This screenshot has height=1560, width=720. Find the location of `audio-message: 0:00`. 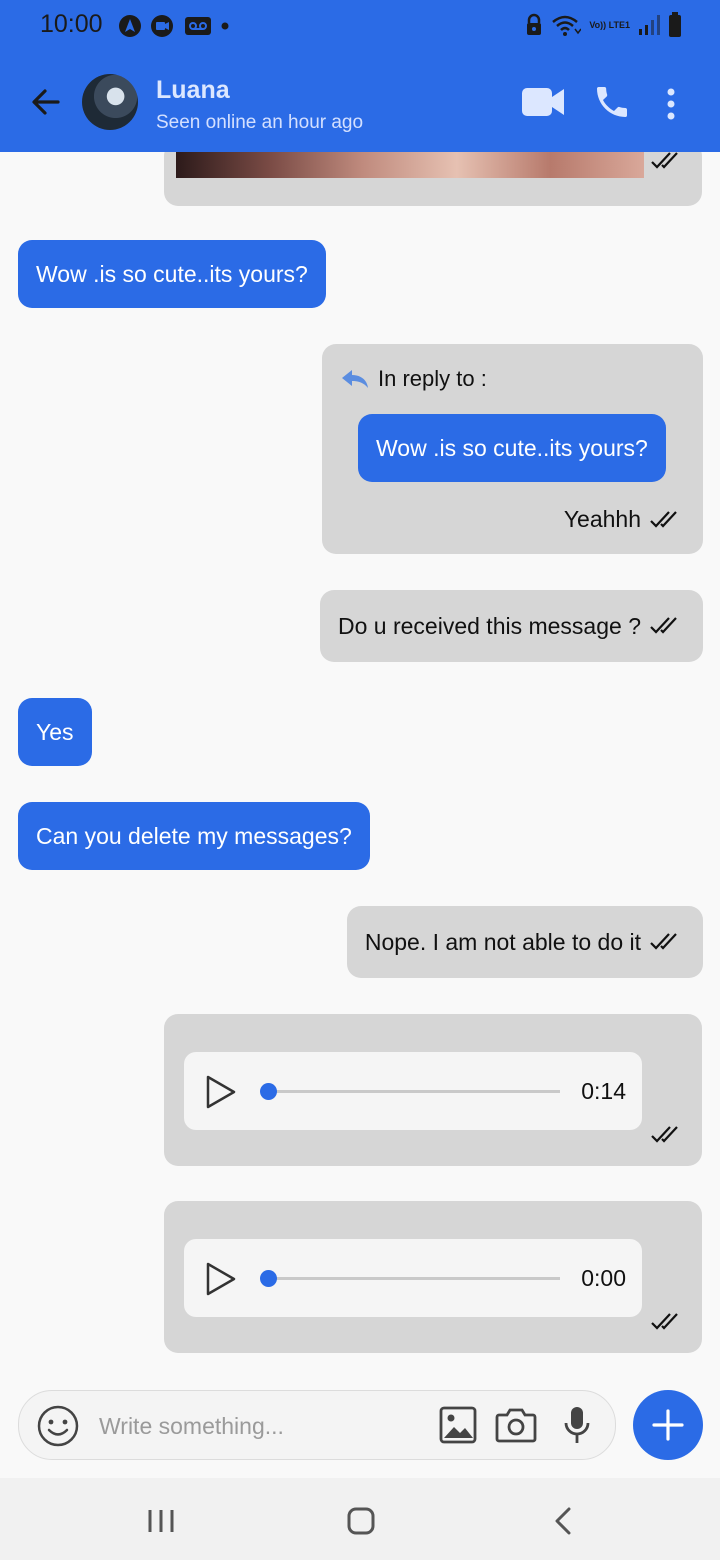

audio-message: 0:00 is located at coordinates (433, 1277).